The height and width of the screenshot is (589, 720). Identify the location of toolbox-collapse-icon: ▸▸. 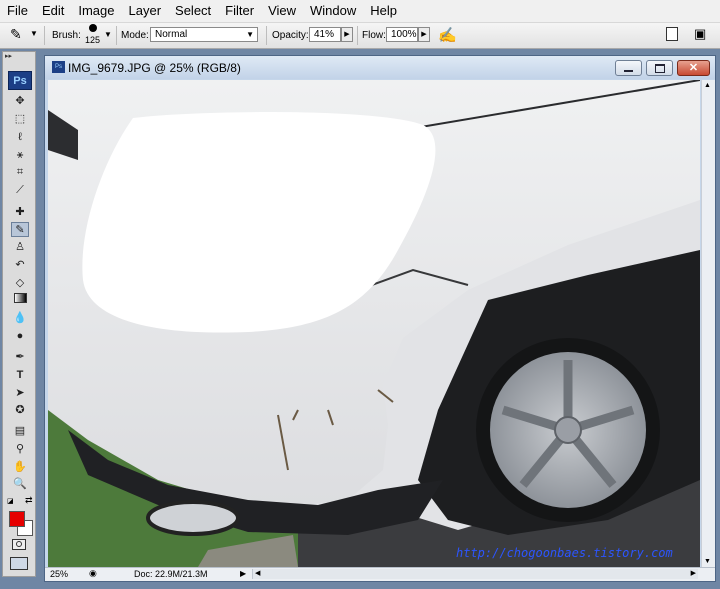
(8, 56).